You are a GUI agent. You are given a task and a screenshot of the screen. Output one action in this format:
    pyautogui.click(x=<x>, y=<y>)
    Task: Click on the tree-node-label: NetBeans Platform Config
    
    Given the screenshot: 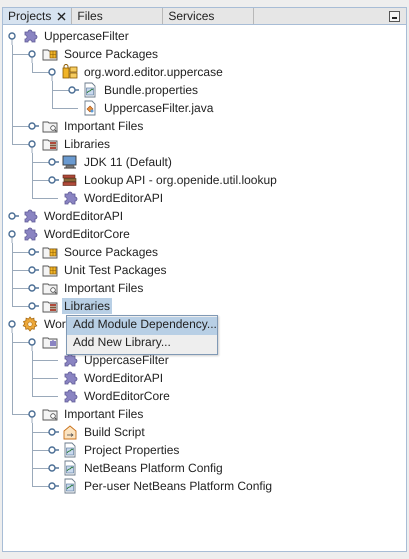 What is the action you would take?
    pyautogui.click(x=153, y=468)
    